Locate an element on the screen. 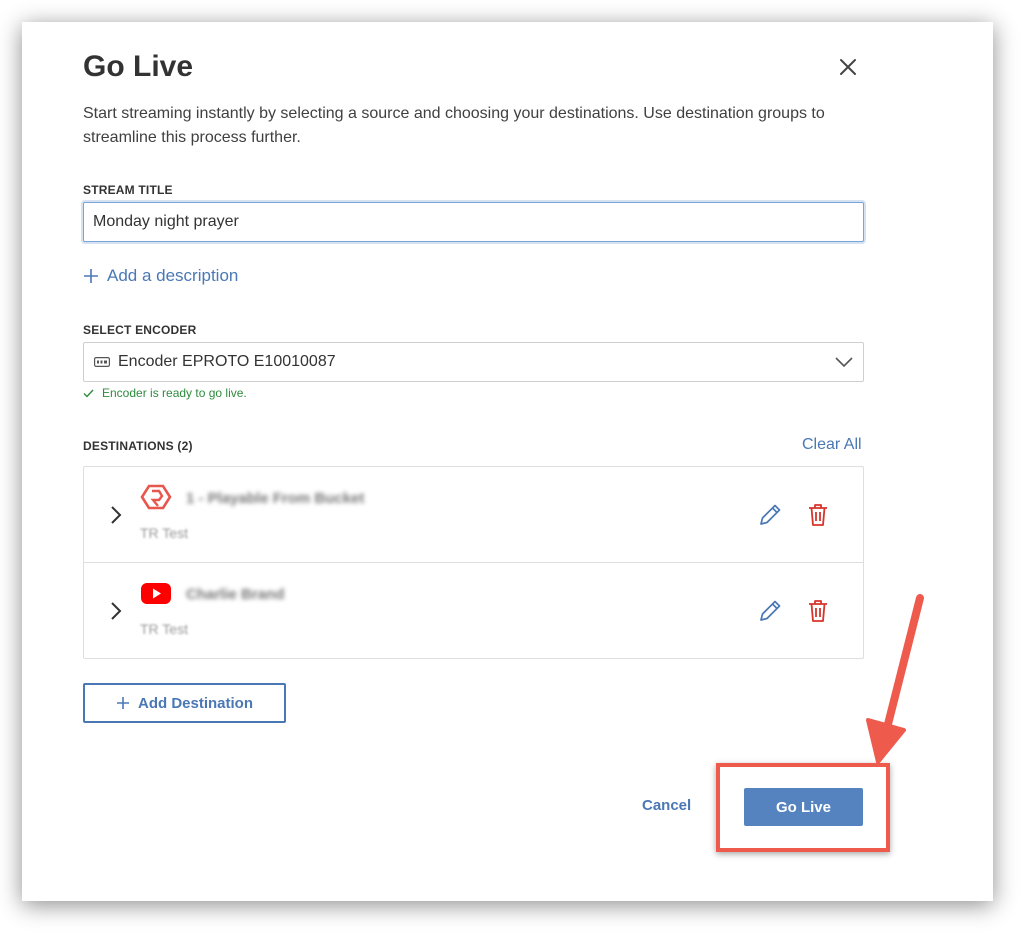  destinations-label: DESTINATIONS (2) is located at coordinates (138, 446).